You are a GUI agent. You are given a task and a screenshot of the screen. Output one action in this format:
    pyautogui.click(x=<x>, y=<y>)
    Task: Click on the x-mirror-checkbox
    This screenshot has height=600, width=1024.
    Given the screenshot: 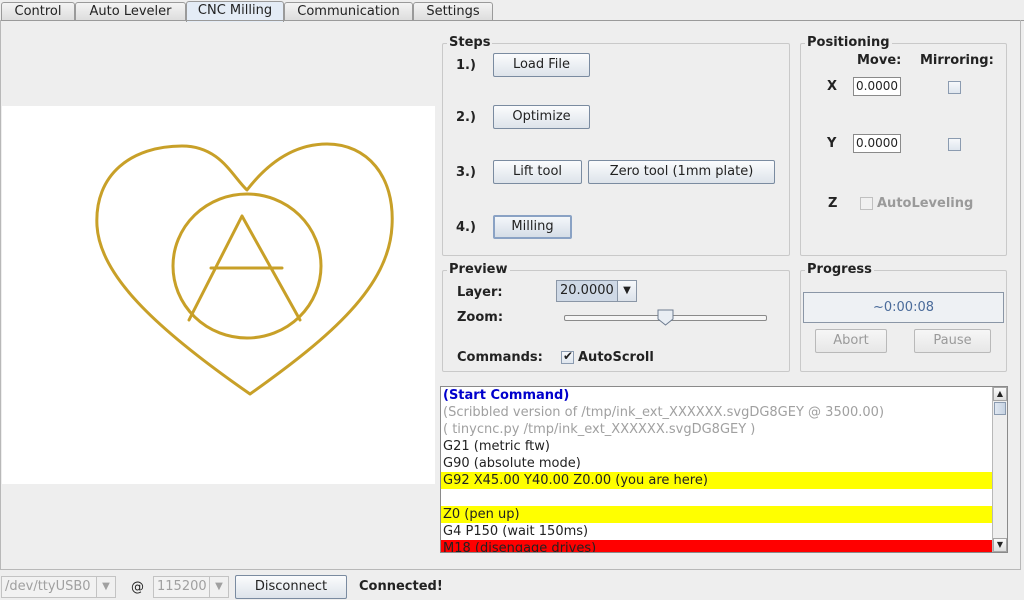 What is the action you would take?
    pyautogui.click(x=954, y=87)
    